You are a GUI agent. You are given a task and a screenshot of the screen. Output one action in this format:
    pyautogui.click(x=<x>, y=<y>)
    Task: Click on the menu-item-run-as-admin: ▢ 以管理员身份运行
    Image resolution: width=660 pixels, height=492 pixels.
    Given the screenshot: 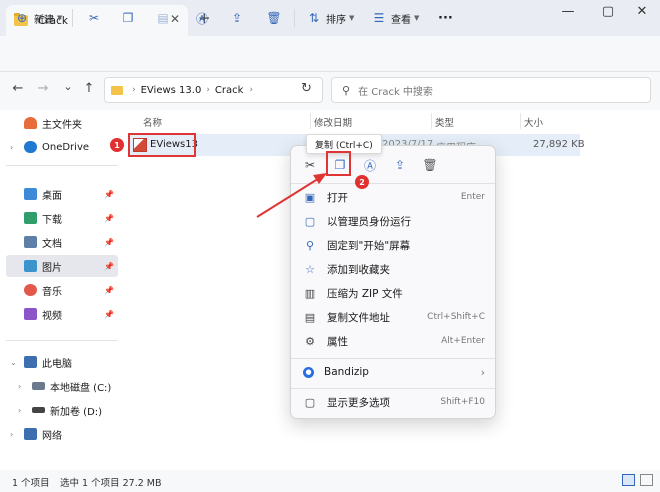 What is the action you would take?
    pyautogui.click(x=394, y=221)
    